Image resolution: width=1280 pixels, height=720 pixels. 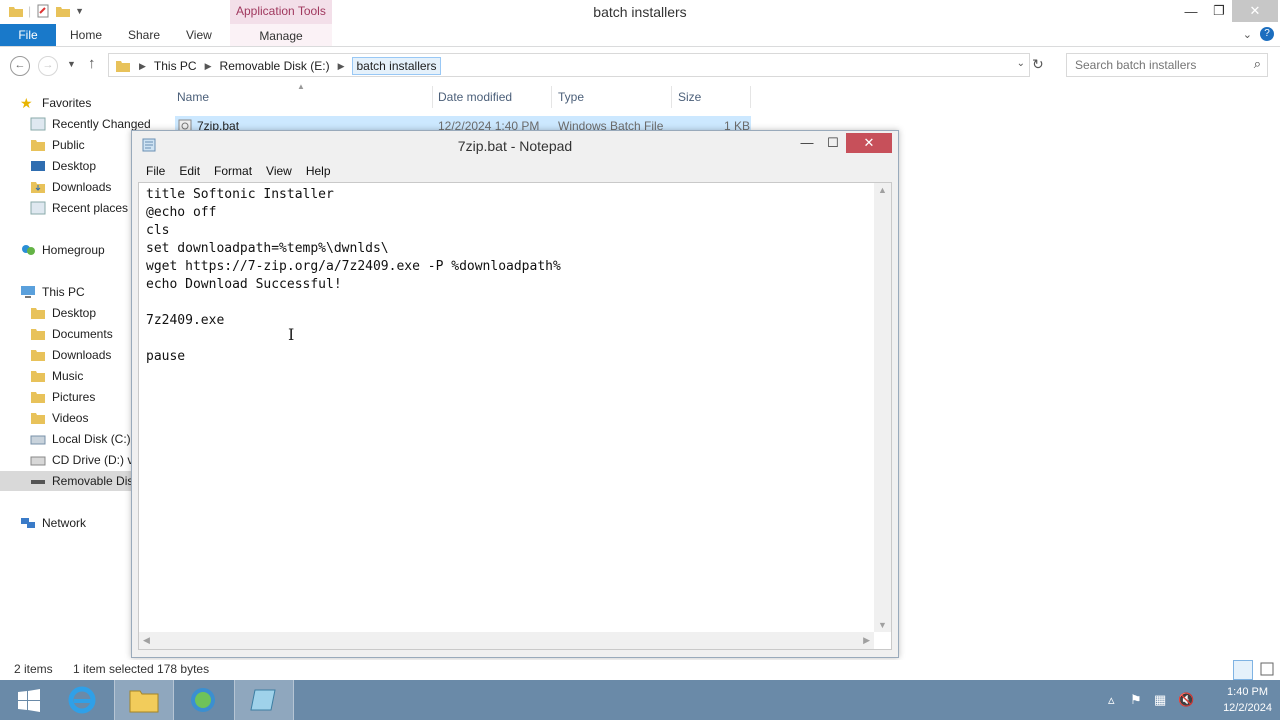 I want to click on nav-downloads: Downloads, so click(x=70, y=187).